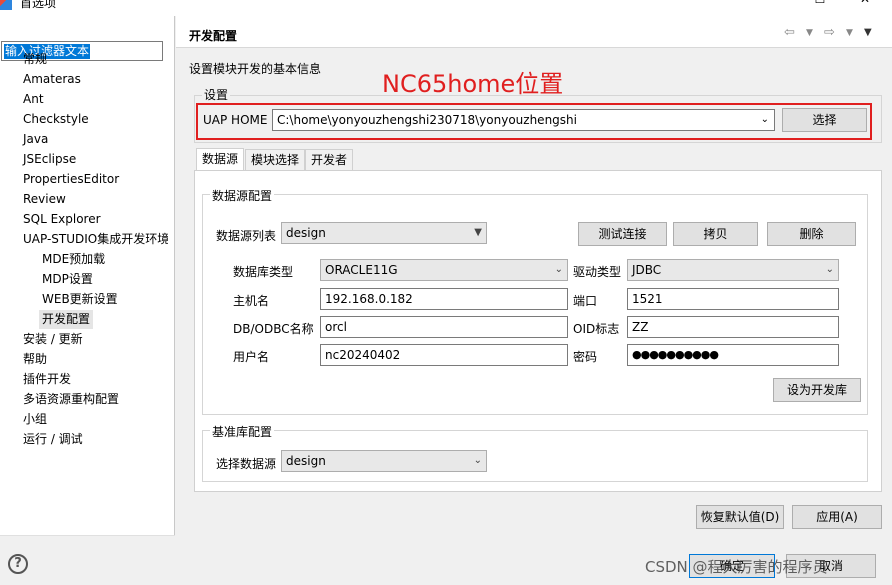 The height and width of the screenshot is (585, 892). Describe the element at coordinates (62, 219) in the screenshot. I see `tree-item-sql-explorer: SQL Explorer` at that location.